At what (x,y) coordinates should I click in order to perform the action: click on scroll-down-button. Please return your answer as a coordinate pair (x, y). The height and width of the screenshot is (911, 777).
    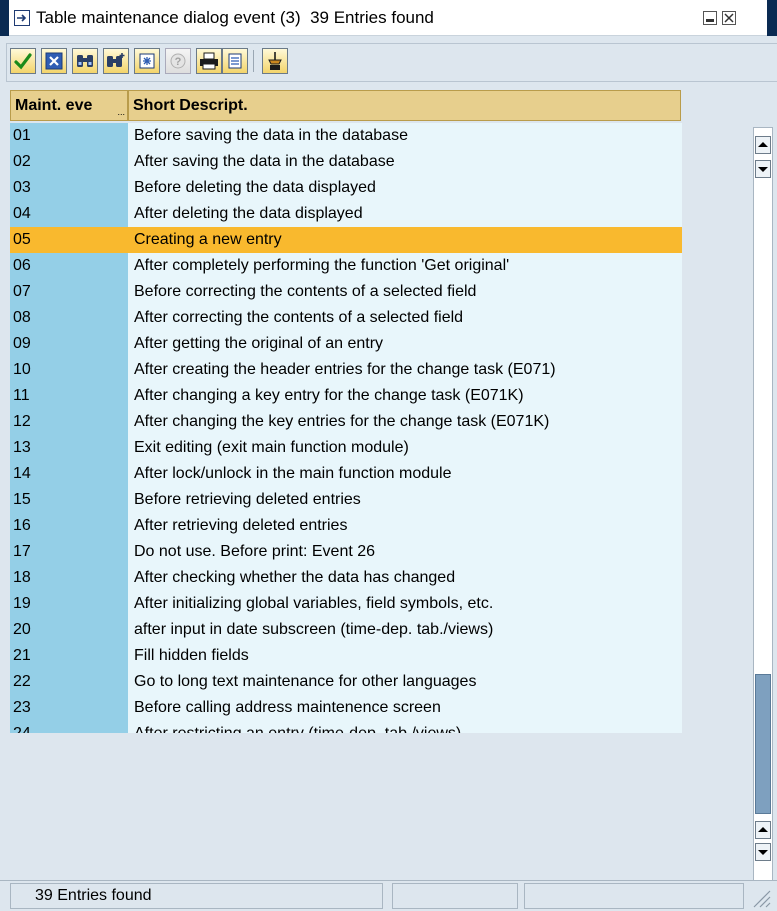
    Looking at the image, I should click on (763, 169).